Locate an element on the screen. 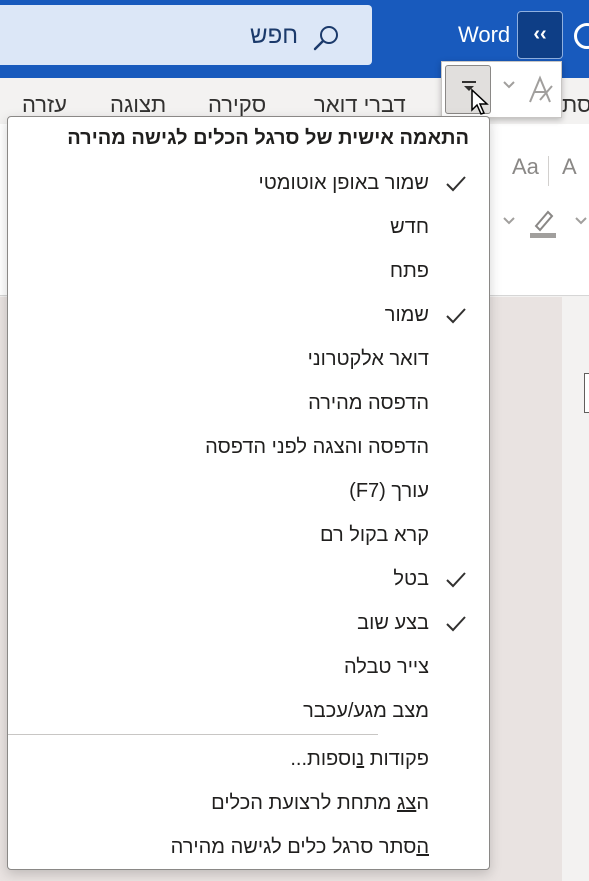 Image resolution: width=589 pixels, height=881 pixels. ribbon-divider is located at coordinates (548, 171).